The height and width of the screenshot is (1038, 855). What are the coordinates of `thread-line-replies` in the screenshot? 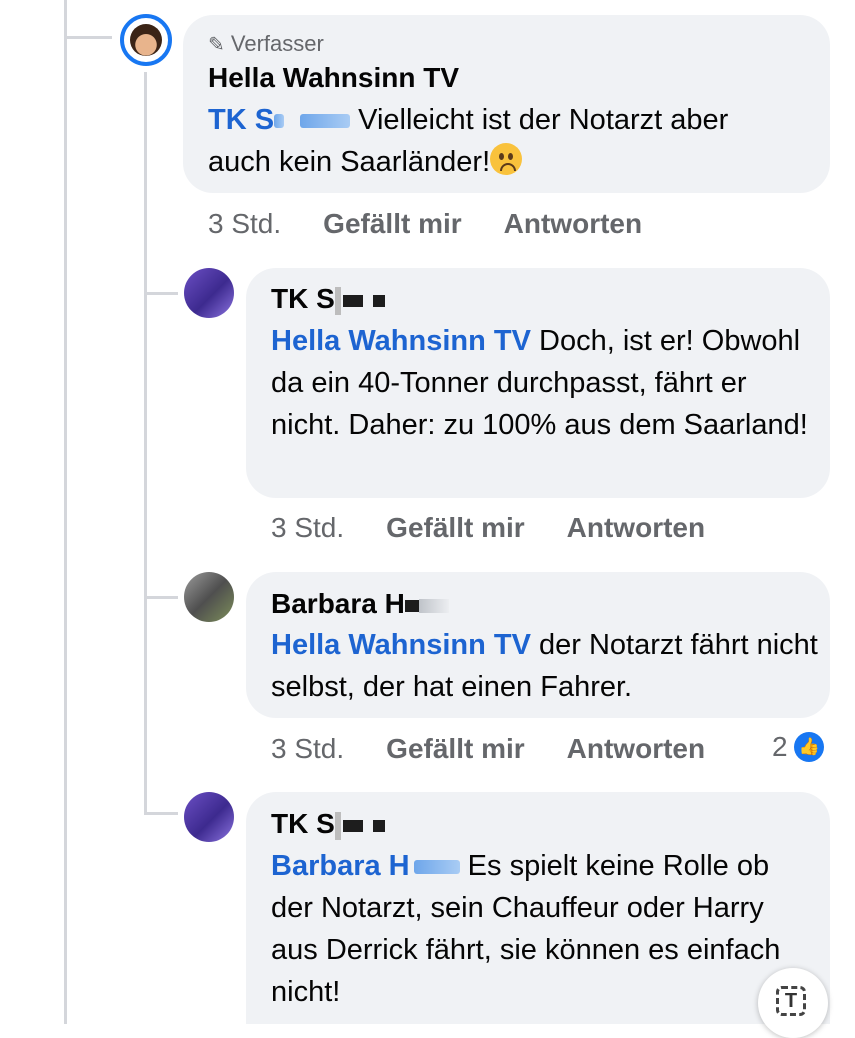 It's located at (145, 442).